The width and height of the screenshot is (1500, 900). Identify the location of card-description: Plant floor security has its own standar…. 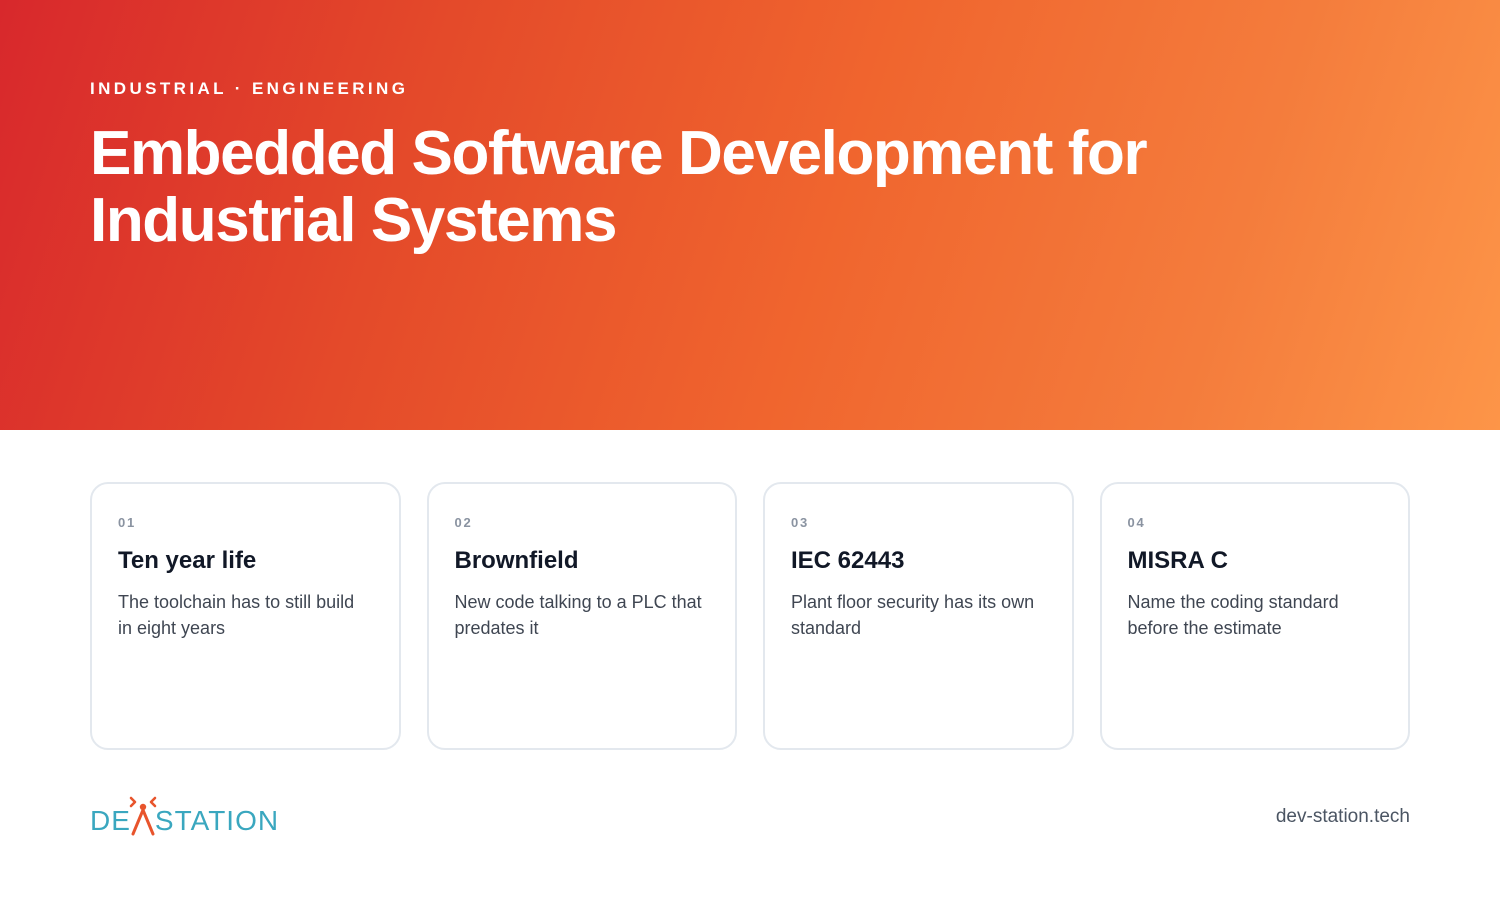
(913, 615).